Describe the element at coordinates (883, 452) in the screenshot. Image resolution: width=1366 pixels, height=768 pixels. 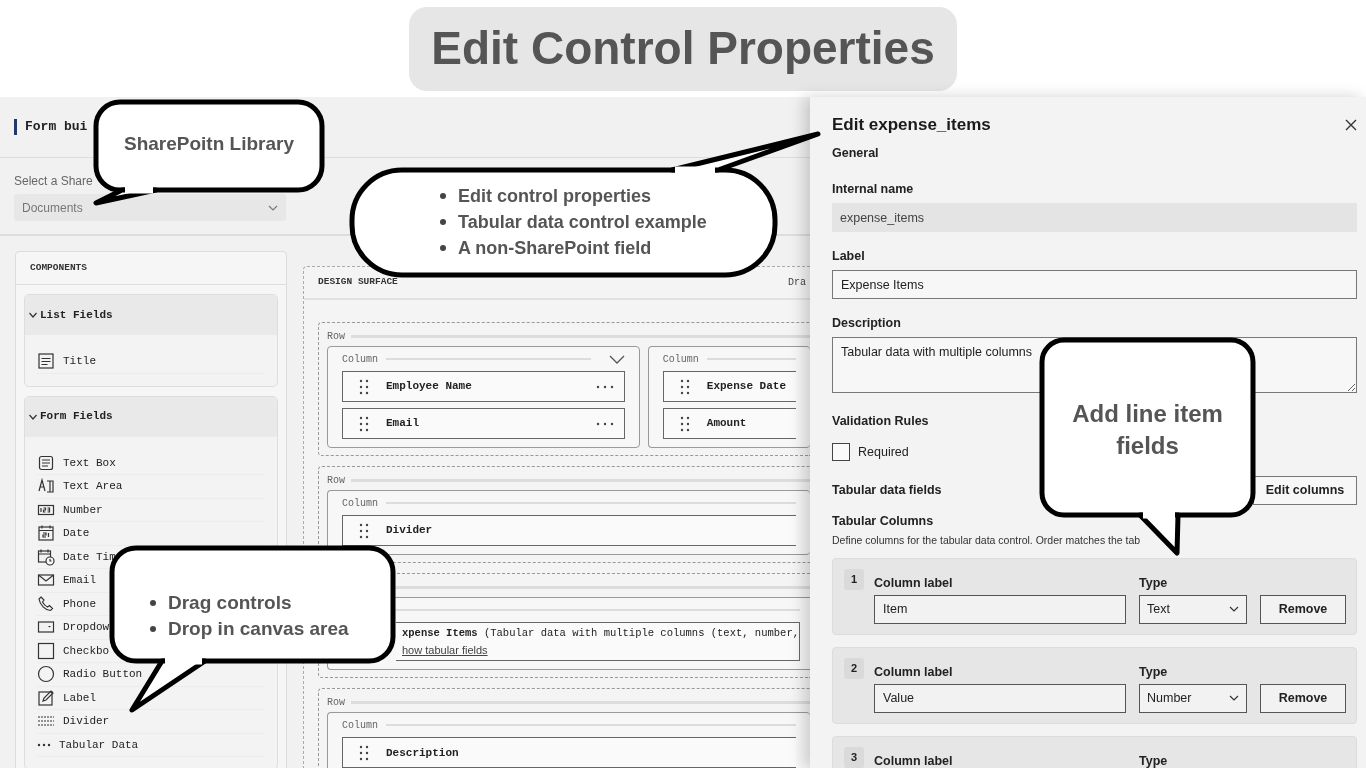
I see `checkbox-label: Required` at that location.